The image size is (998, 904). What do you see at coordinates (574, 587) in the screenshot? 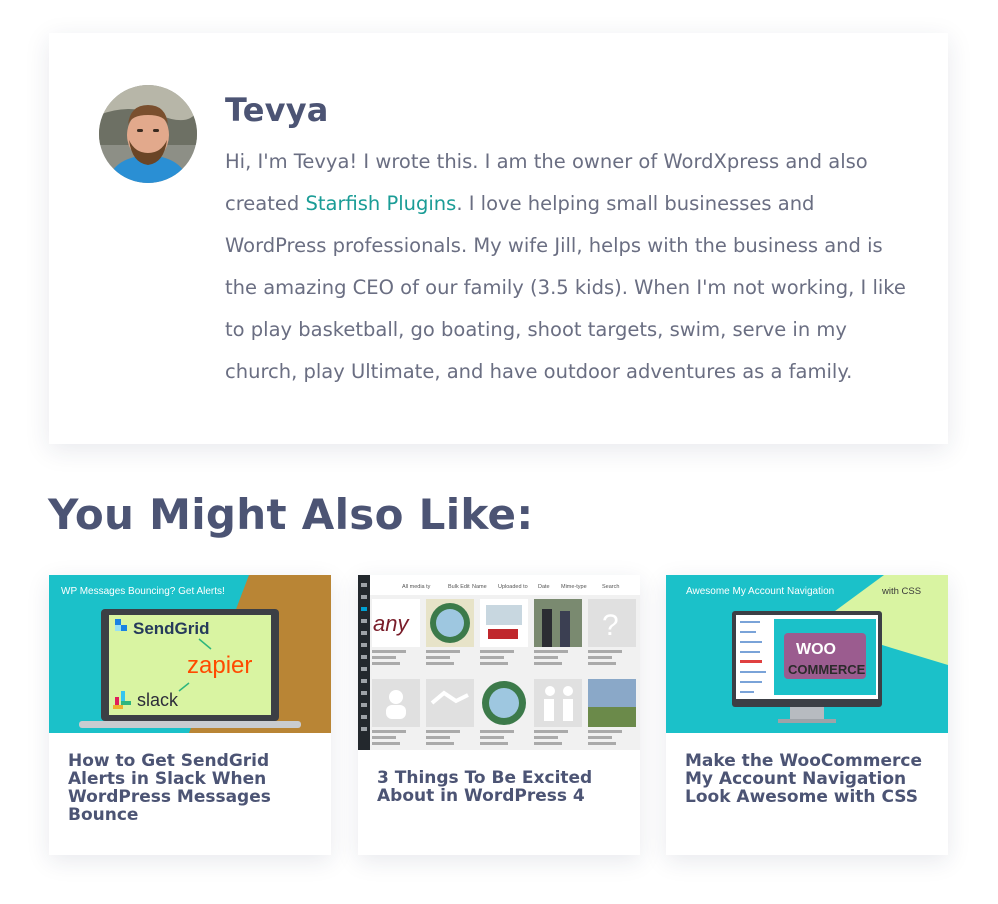
I see `toolbar-mime-type: Mime-type` at bounding box center [574, 587].